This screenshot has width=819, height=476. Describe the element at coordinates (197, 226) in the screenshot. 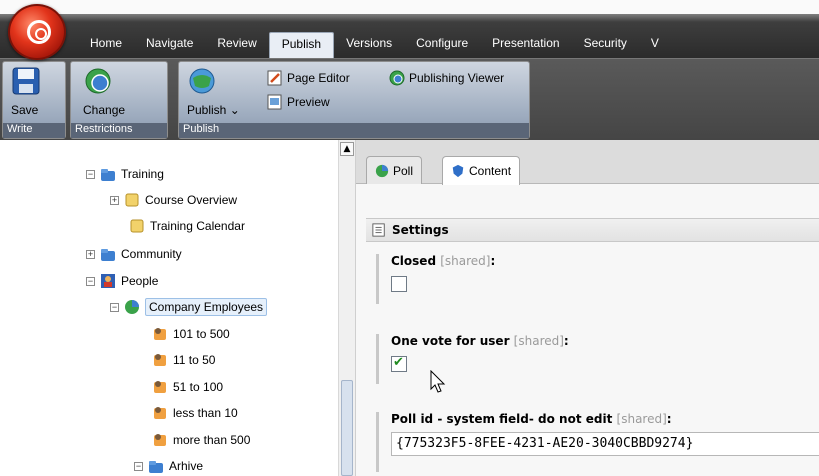

I see `tree-node-label: Training Calendar` at that location.